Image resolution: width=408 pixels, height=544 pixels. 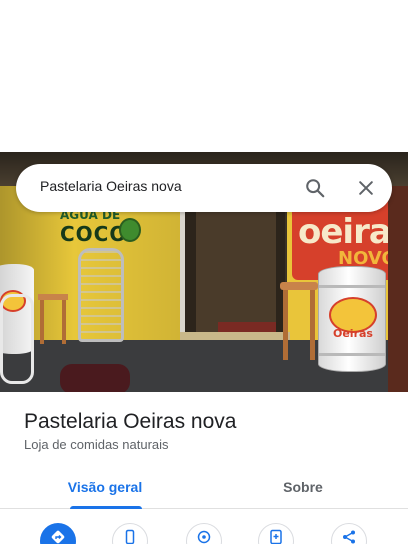 What do you see at coordinates (204, 537) in the screenshot?
I see `location-icon` at bounding box center [204, 537].